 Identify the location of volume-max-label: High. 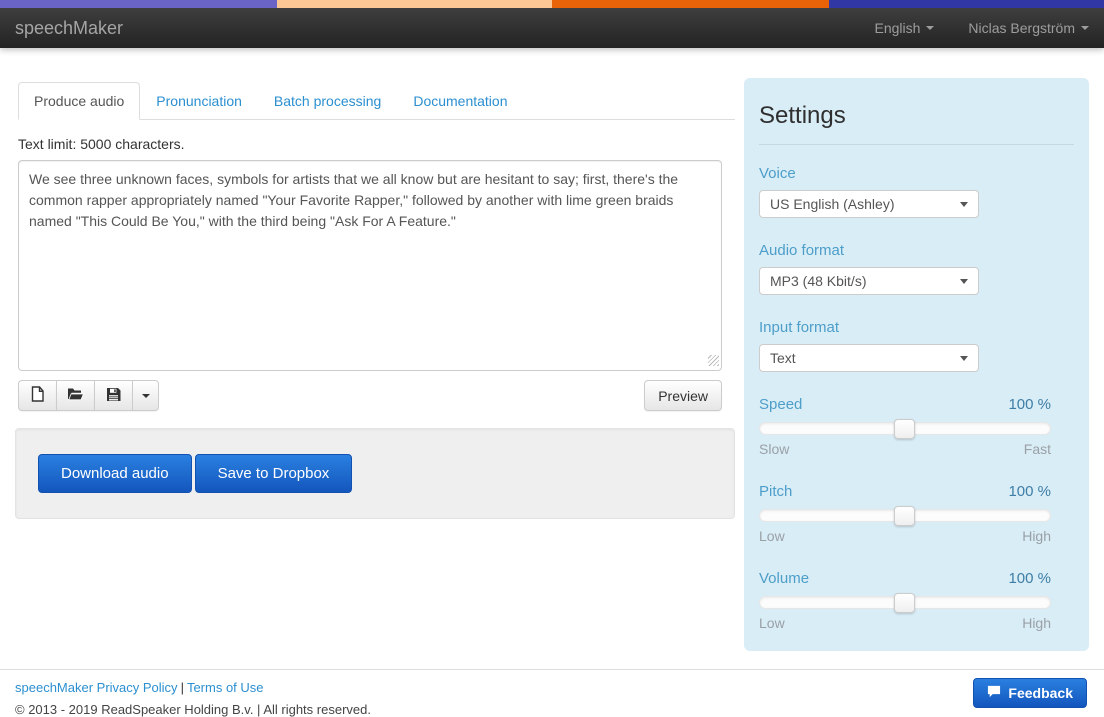
(1036, 623).